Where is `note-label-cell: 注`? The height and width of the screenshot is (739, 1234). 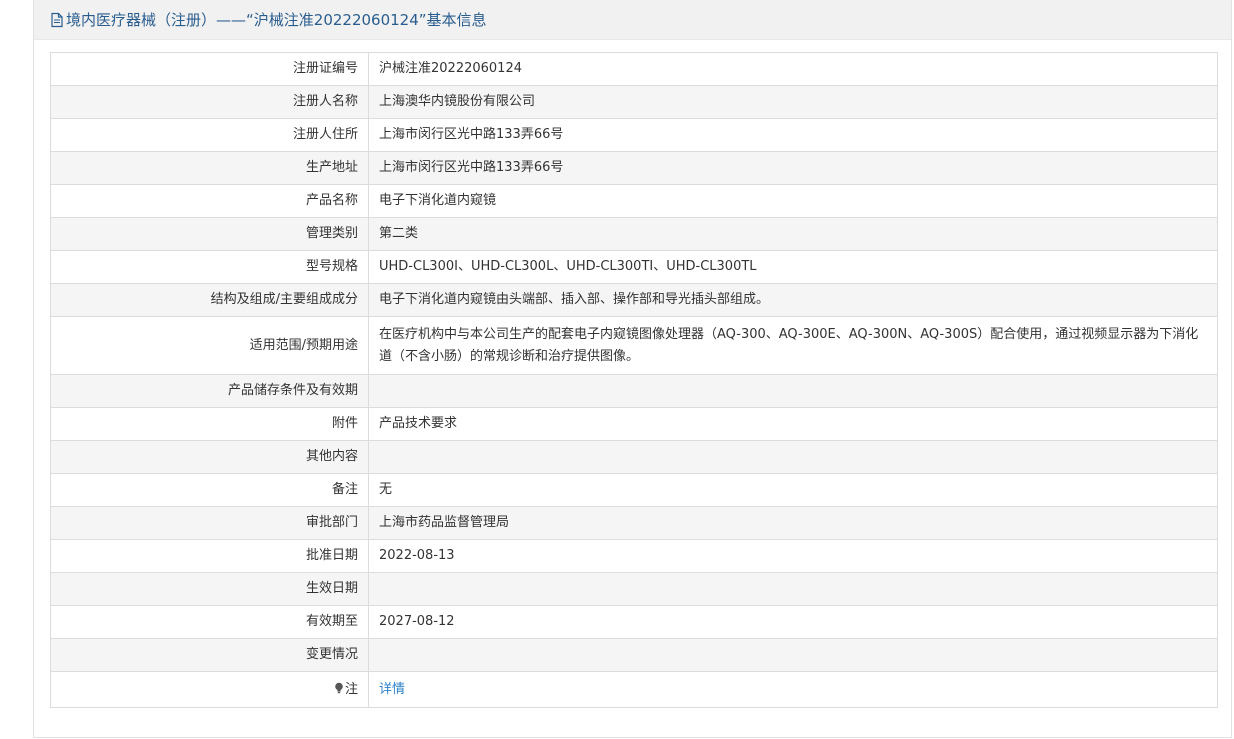 note-label-cell: 注 is located at coordinates (209, 689).